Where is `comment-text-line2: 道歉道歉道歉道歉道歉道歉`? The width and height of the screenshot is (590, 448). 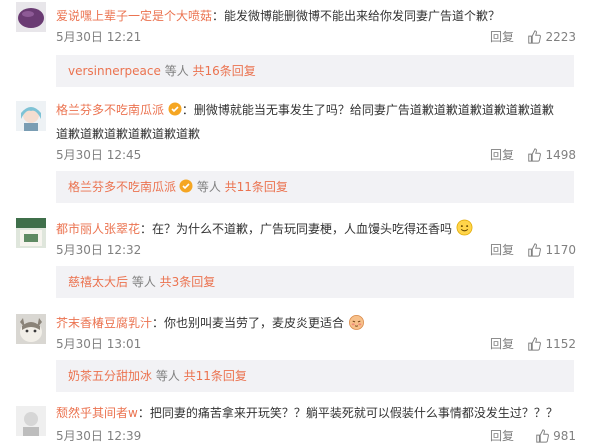 comment-text-line2: 道歉道歉道歉道歉道歉道歉 is located at coordinates (128, 134).